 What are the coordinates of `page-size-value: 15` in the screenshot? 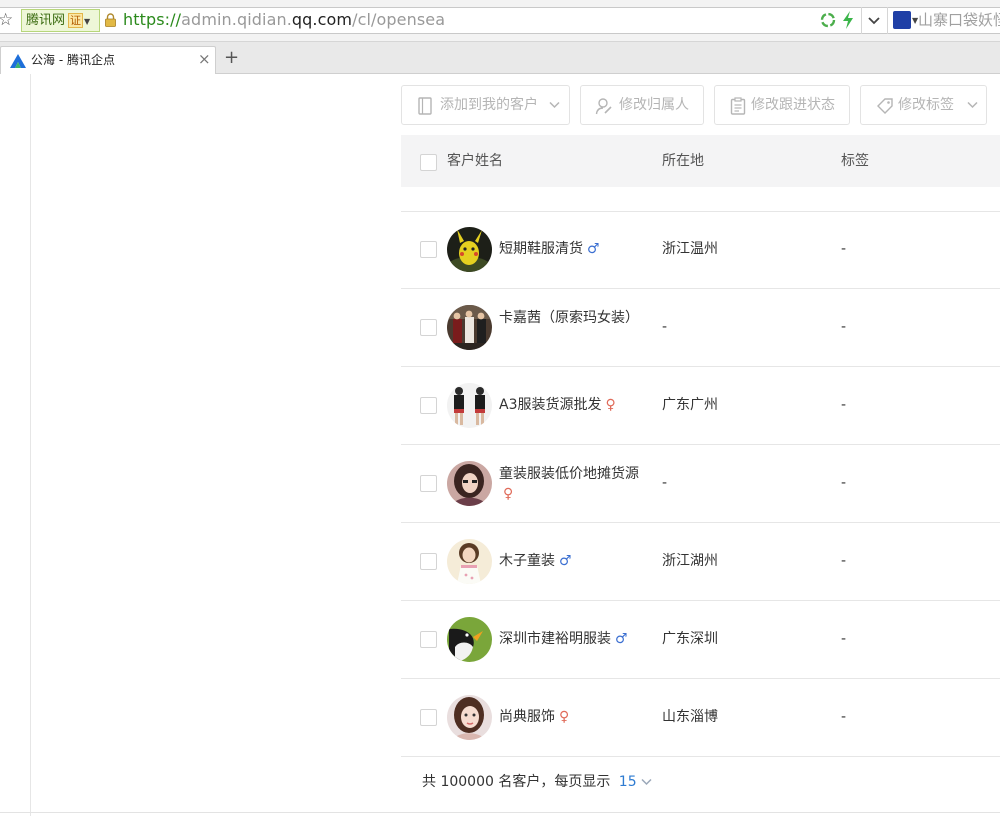 It's located at (627, 782).